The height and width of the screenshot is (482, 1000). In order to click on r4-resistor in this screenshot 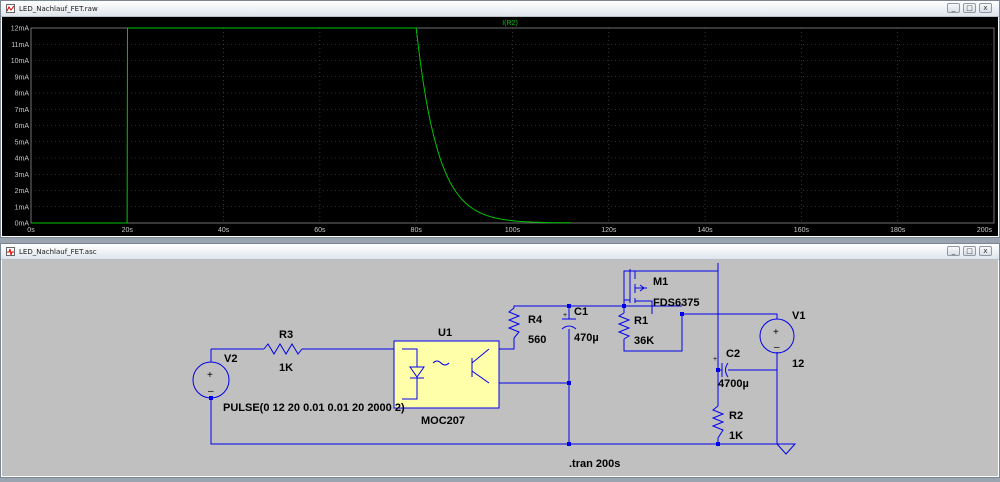, I will do `click(514, 323)`.